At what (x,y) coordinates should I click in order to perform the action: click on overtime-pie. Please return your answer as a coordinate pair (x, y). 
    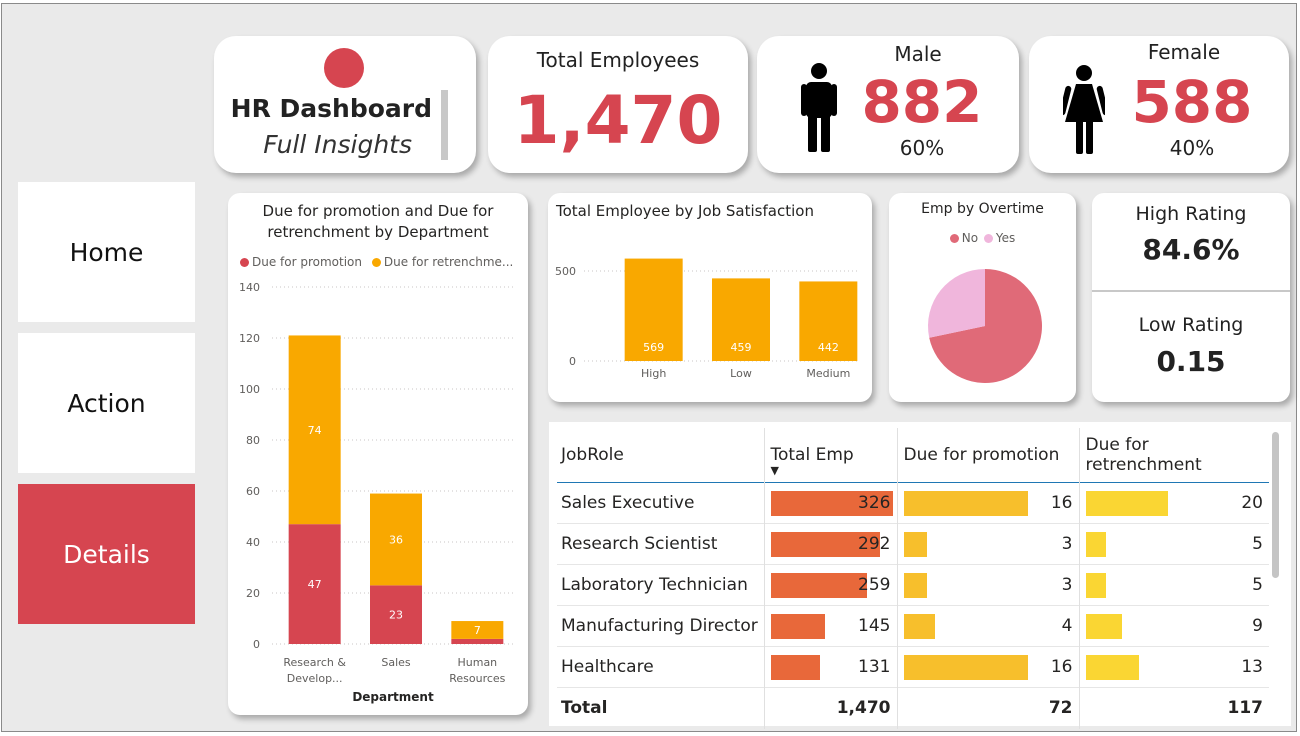
    Looking at the image, I should click on (985, 326).